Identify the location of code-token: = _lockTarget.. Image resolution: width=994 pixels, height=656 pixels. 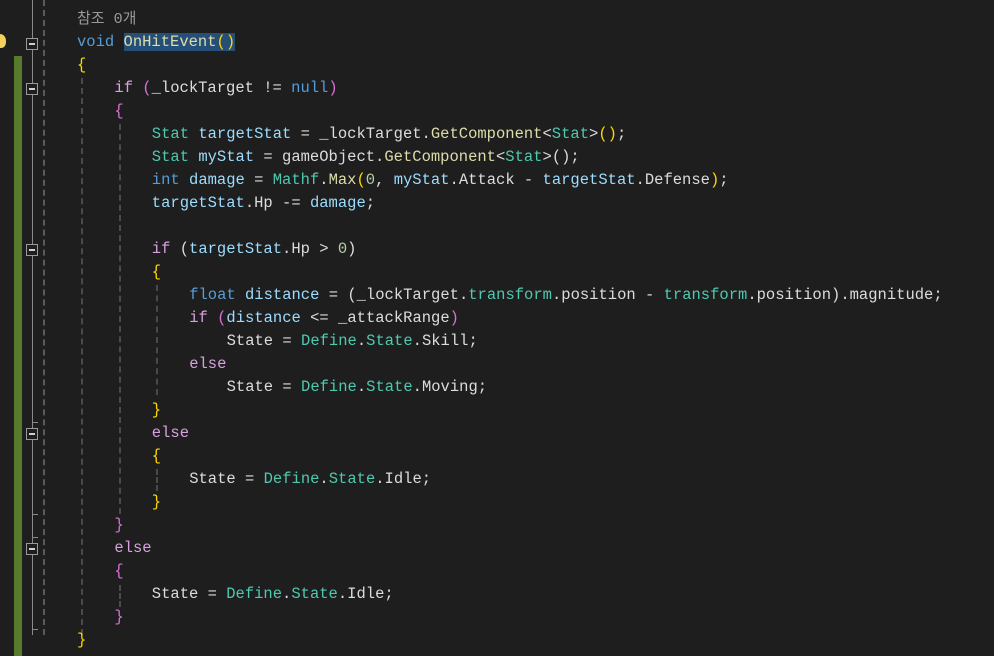
(361, 134).